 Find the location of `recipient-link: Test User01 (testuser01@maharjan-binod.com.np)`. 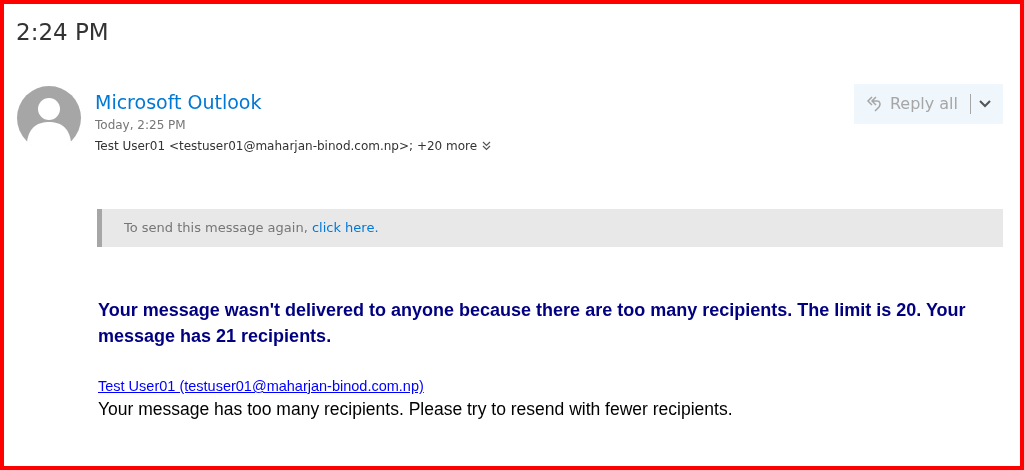

recipient-link: Test User01 (testuser01@maharjan-binod.com.np) is located at coordinates (261, 387).